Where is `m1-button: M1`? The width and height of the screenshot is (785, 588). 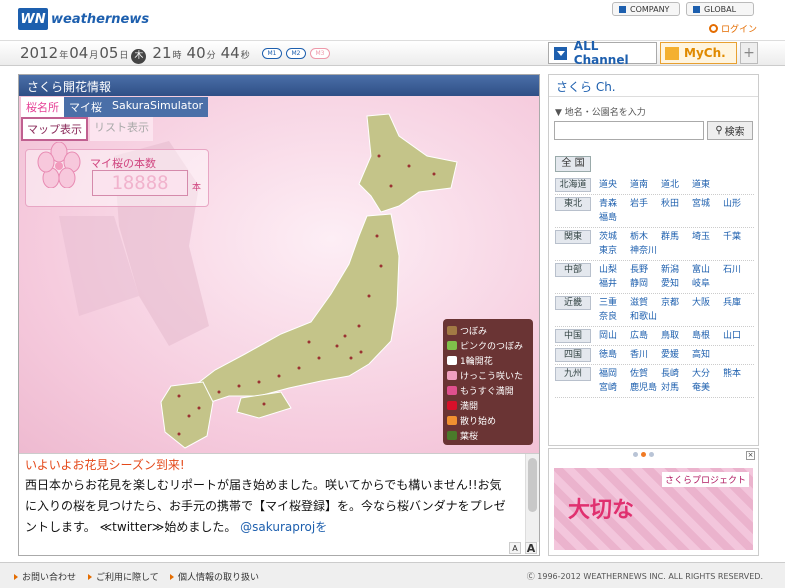 m1-button: M1 is located at coordinates (272, 53).